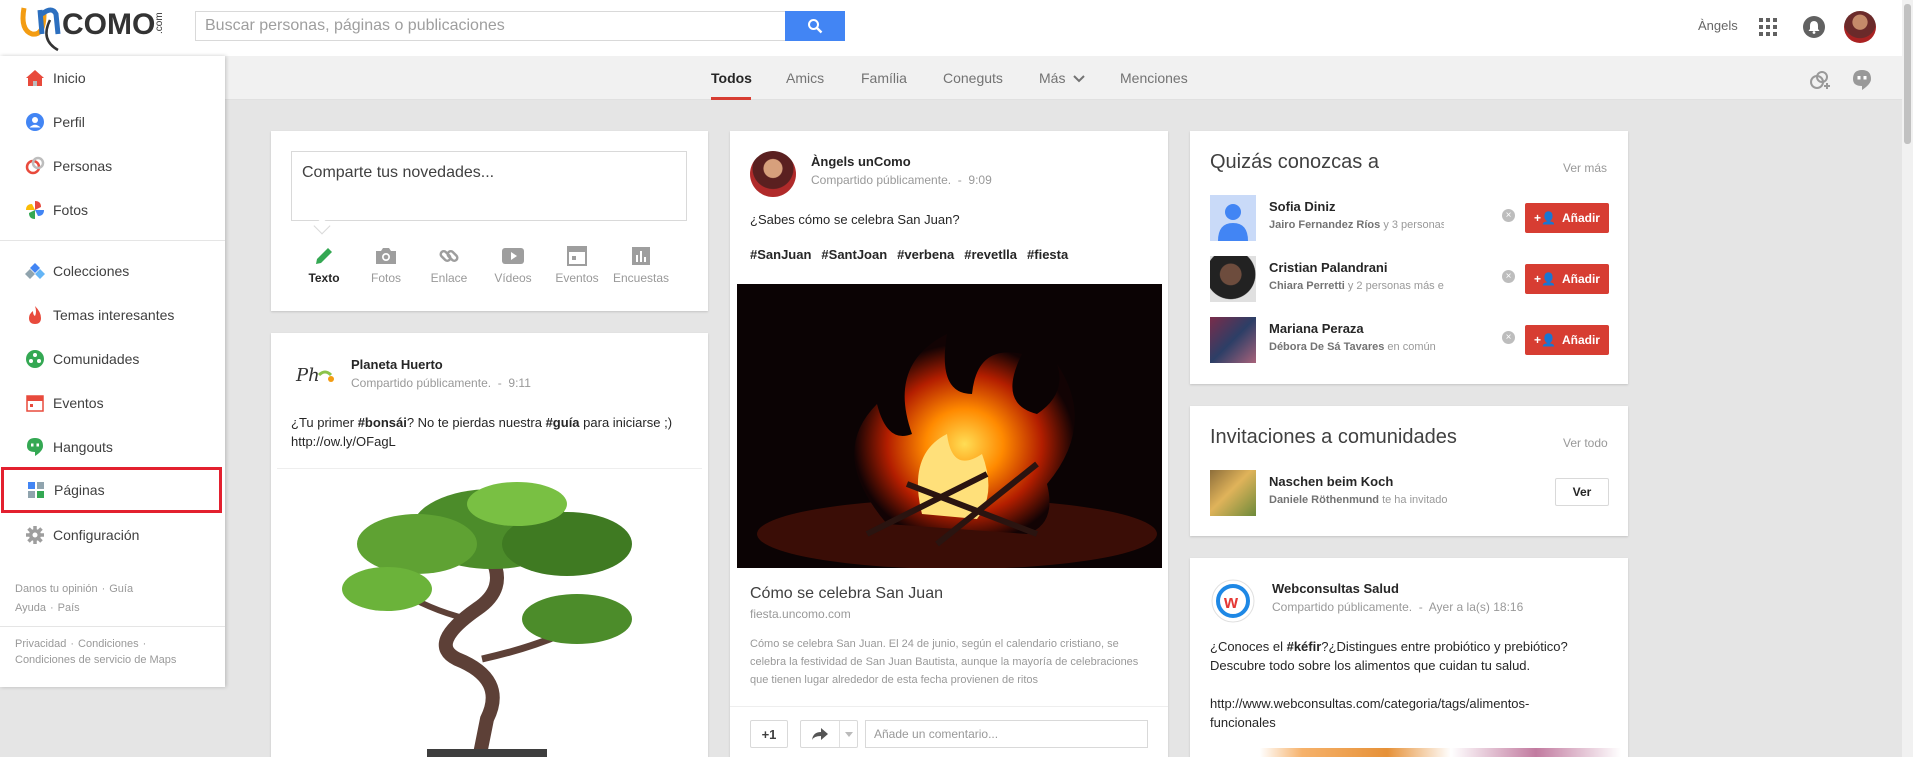 This screenshot has width=1913, height=757. I want to click on community-name: Naschen beim Koch, so click(1331, 481).